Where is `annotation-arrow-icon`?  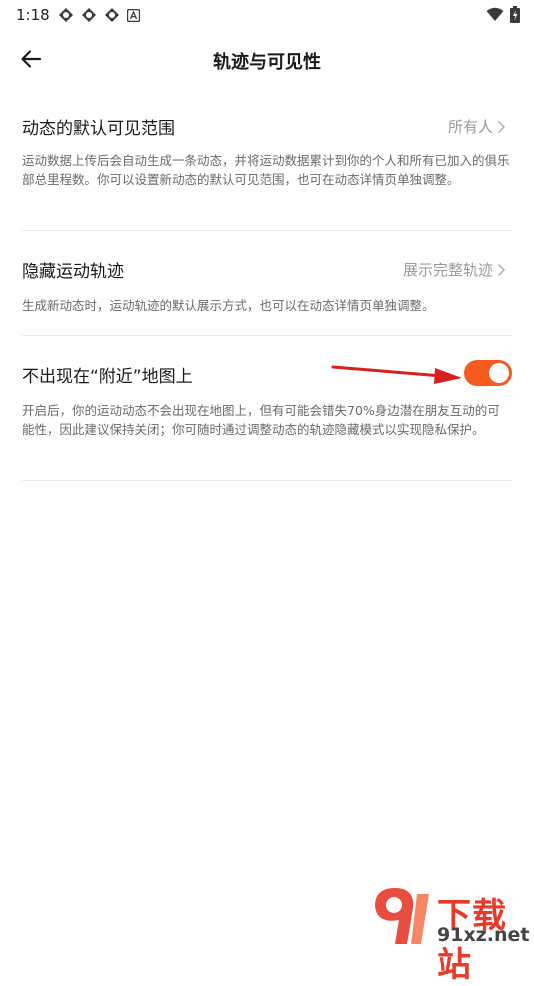
annotation-arrow-icon is located at coordinates (396, 374).